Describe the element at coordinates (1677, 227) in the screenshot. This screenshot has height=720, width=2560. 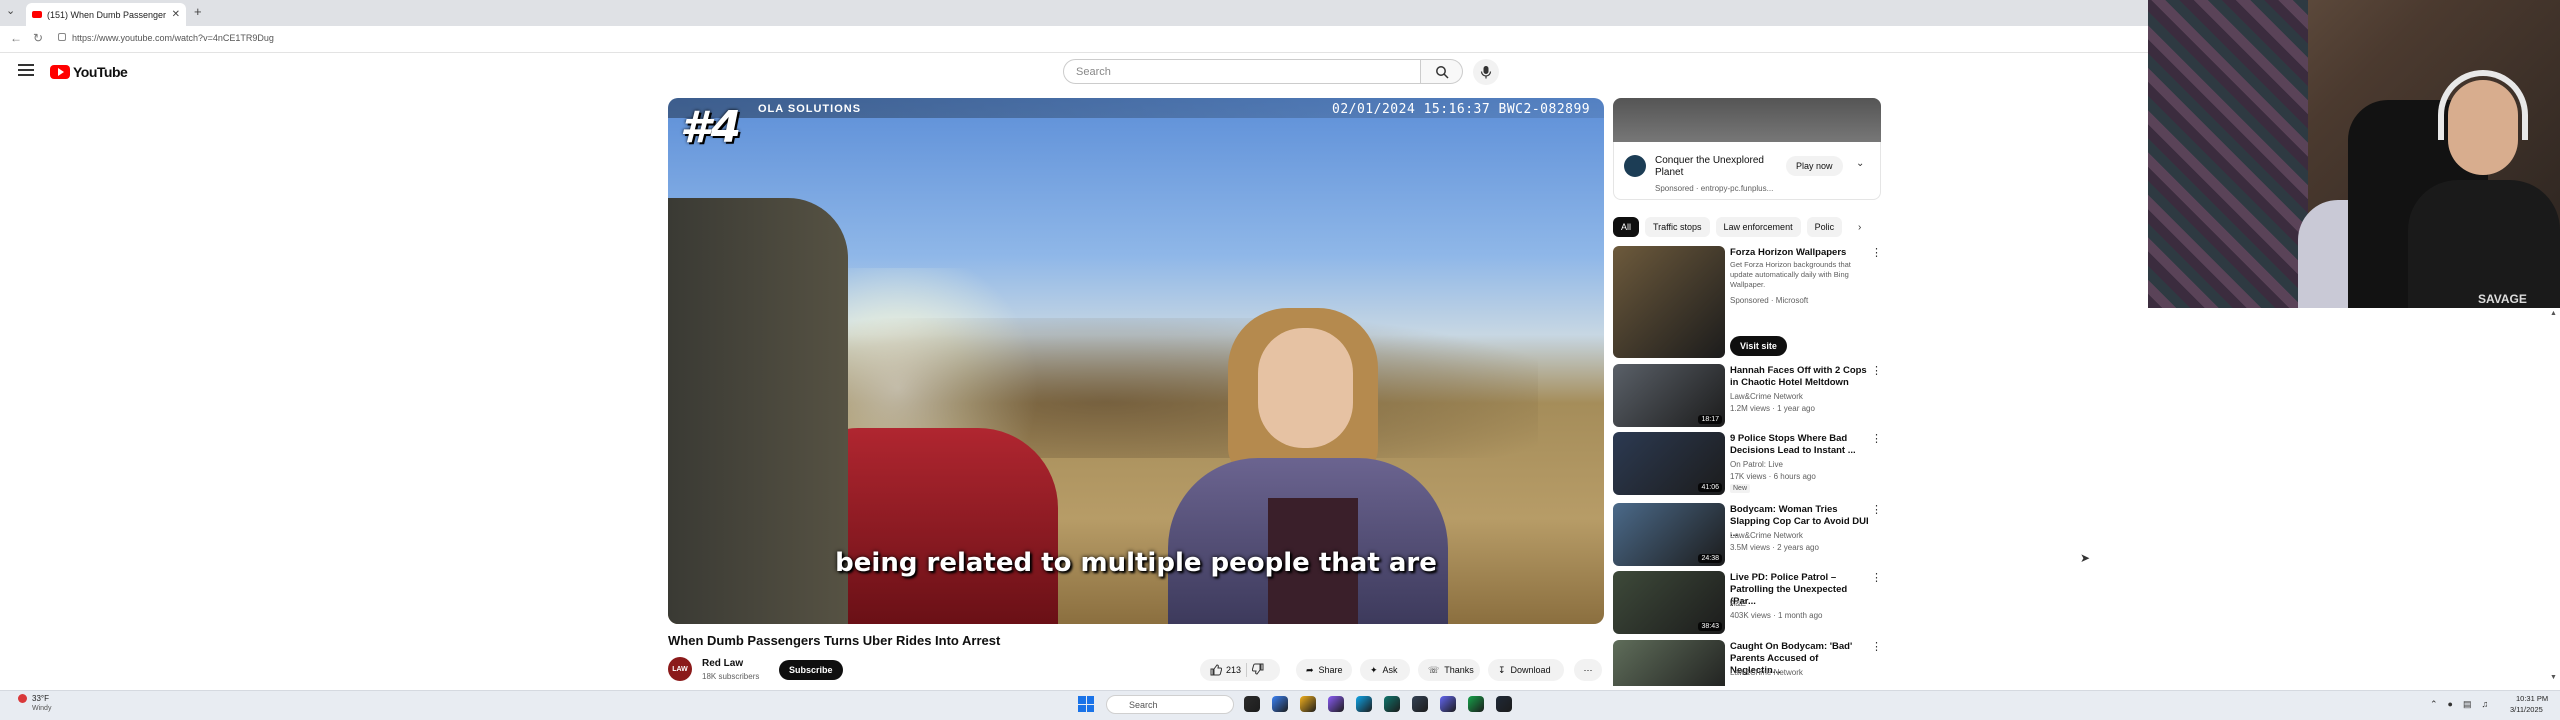
I see `chip-traffic-stops: Traffic stops` at that location.